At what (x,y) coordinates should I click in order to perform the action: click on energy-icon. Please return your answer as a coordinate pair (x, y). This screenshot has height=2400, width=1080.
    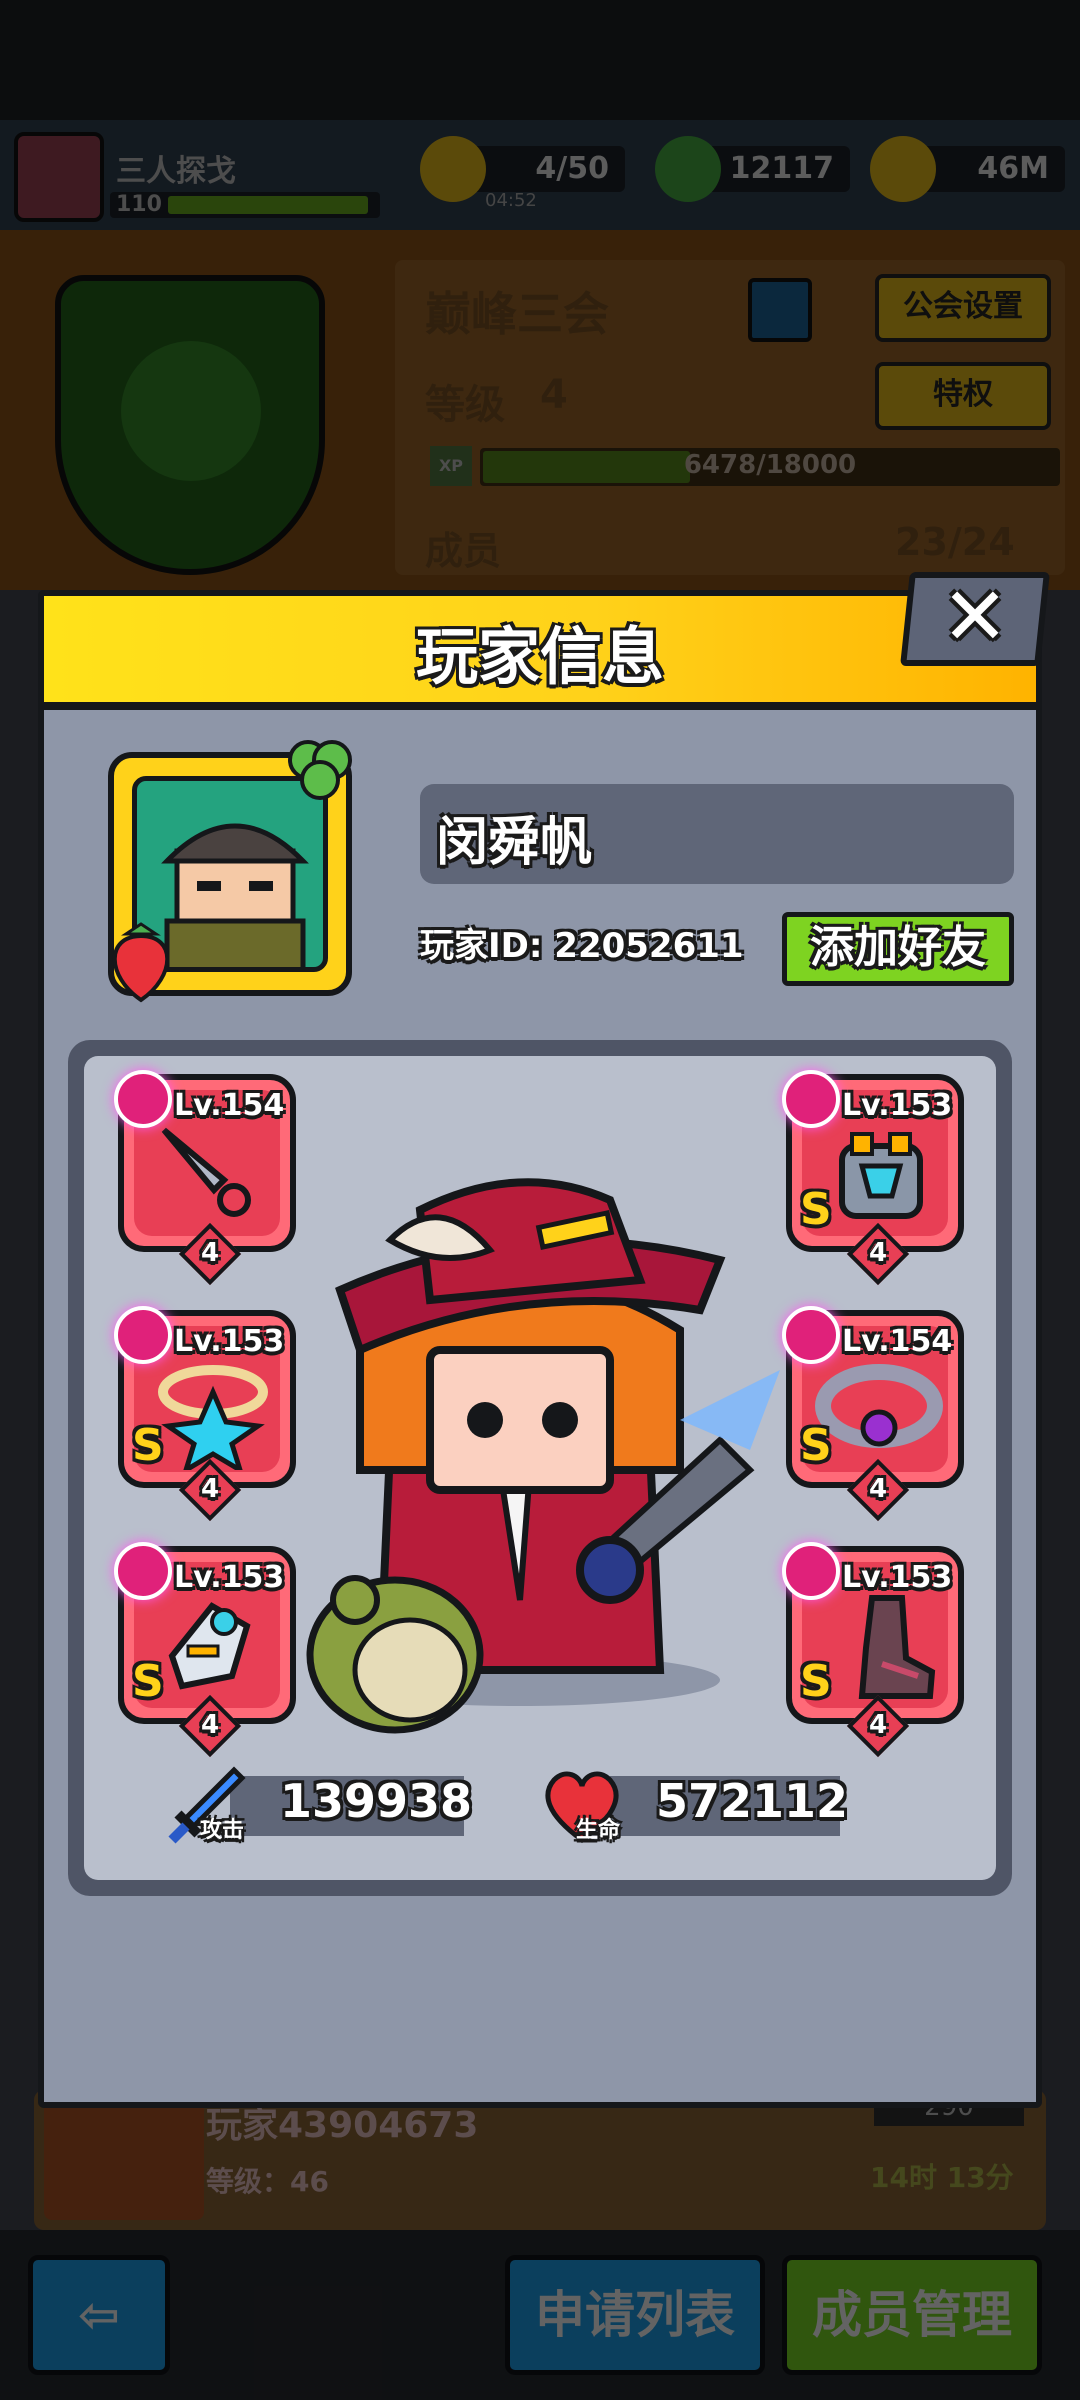
    Looking at the image, I should click on (453, 169).